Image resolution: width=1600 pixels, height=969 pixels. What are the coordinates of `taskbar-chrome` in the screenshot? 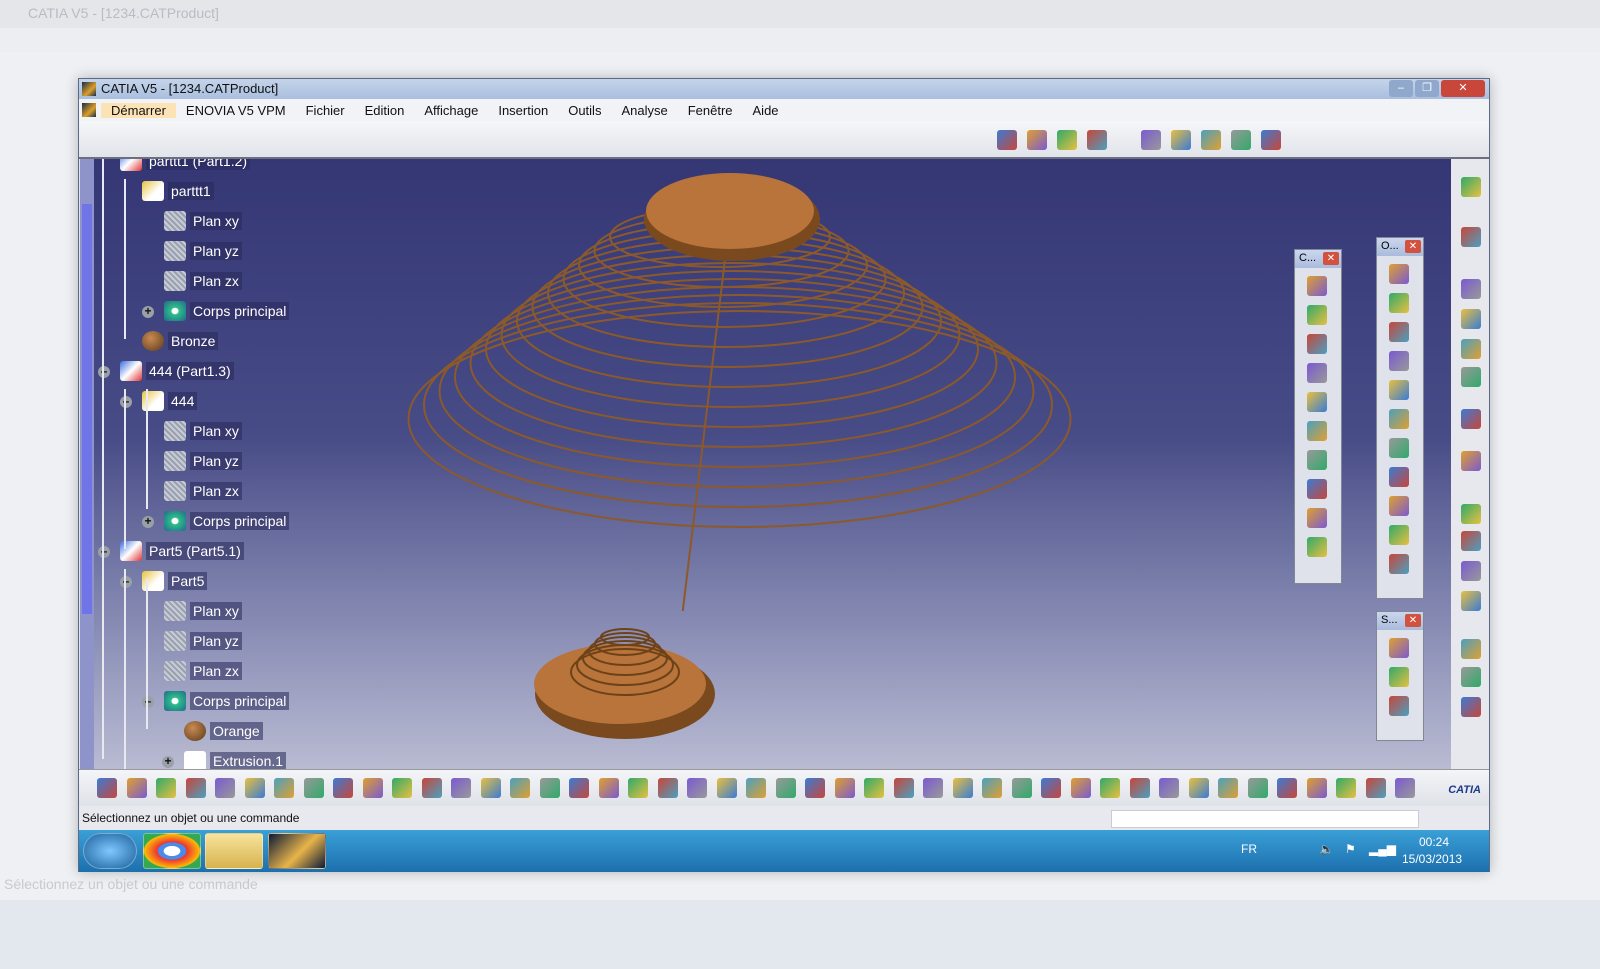 It's located at (172, 851).